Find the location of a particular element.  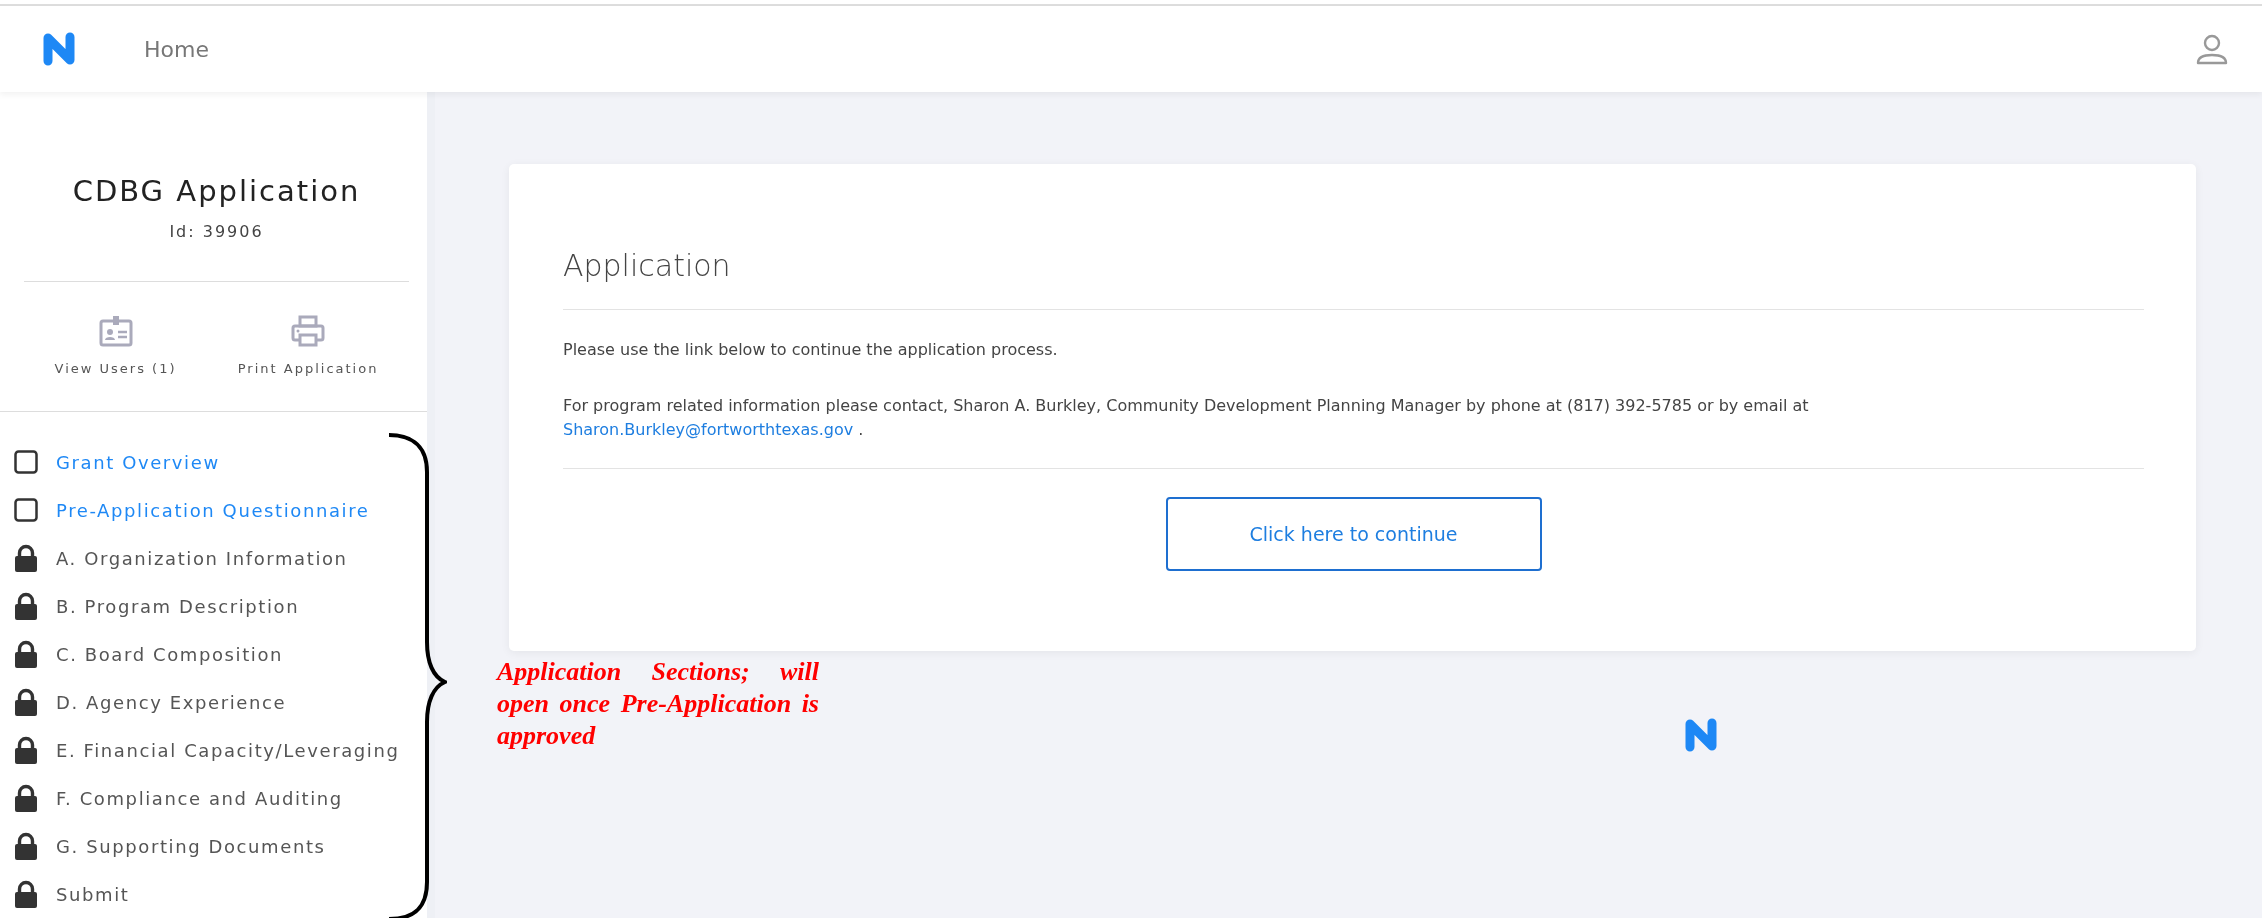

section-label: F. Compliance and Auditing is located at coordinates (199, 798).